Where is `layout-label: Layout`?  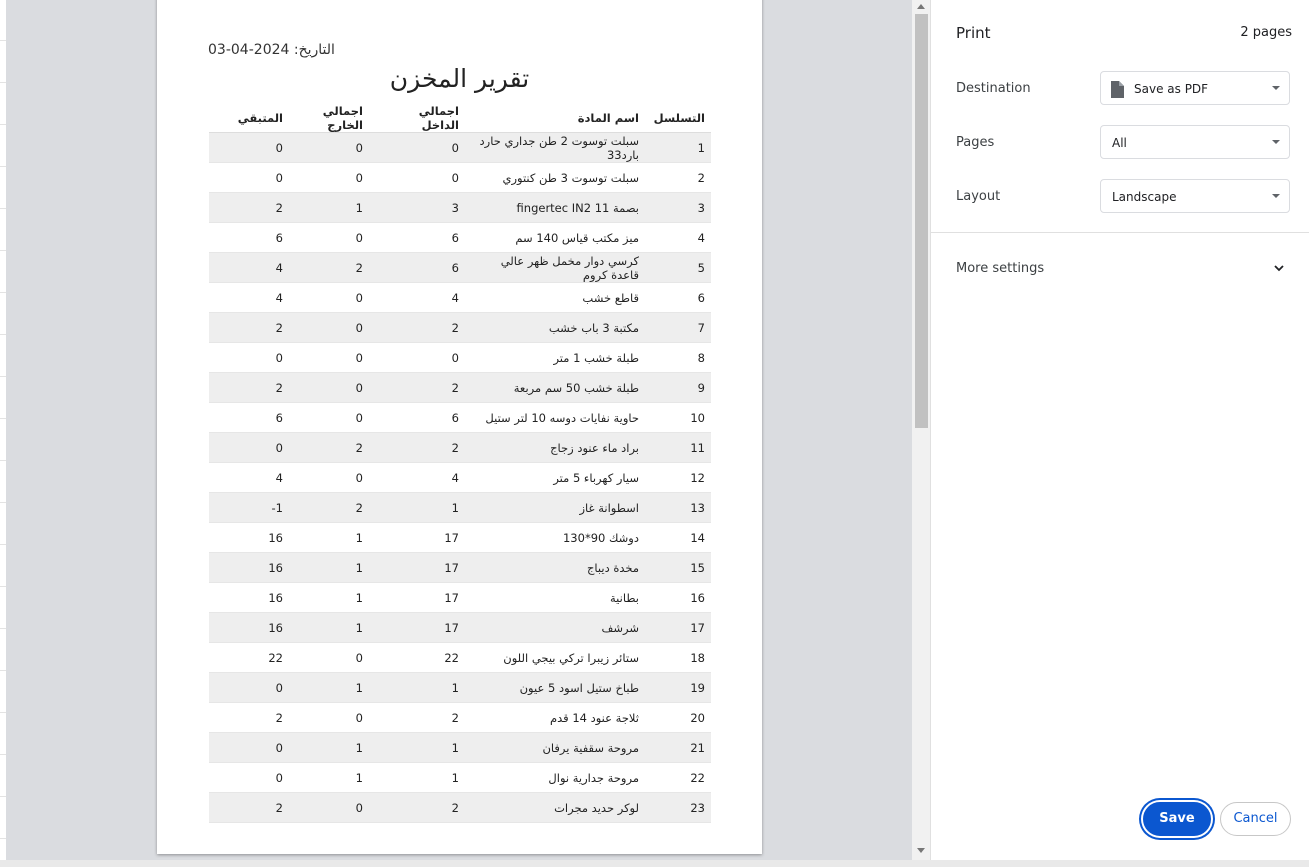
layout-label: Layout is located at coordinates (978, 196).